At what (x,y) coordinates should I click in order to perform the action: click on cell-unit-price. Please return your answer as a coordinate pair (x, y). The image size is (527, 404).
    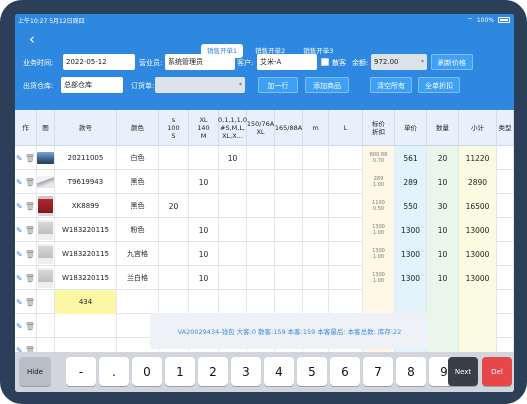
    Looking at the image, I should click on (411, 302).